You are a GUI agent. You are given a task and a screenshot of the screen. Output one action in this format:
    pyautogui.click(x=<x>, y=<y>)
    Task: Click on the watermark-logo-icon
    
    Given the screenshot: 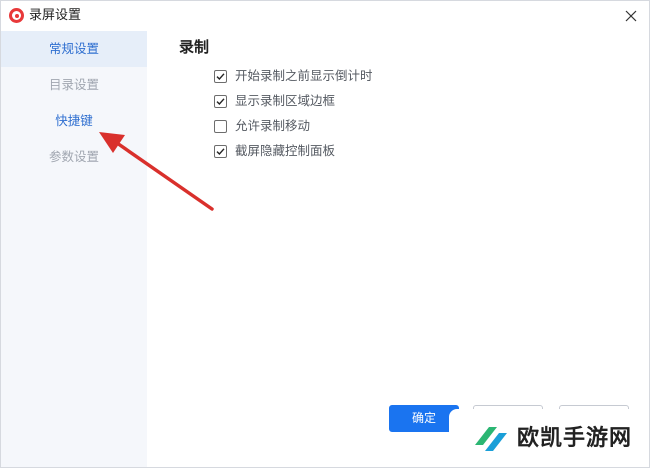 What is the action you would take?
    pyautogui.click(x=491, y=439)
    